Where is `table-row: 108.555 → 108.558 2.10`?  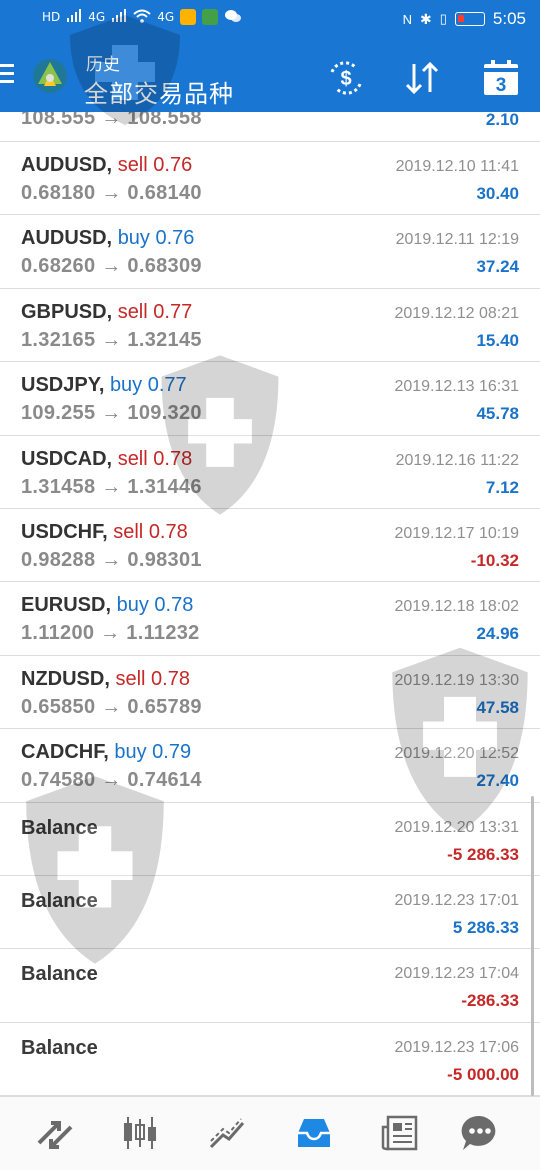 table-row: 108.555 → 108.558 2.10 is located at coordinates (270, 127).